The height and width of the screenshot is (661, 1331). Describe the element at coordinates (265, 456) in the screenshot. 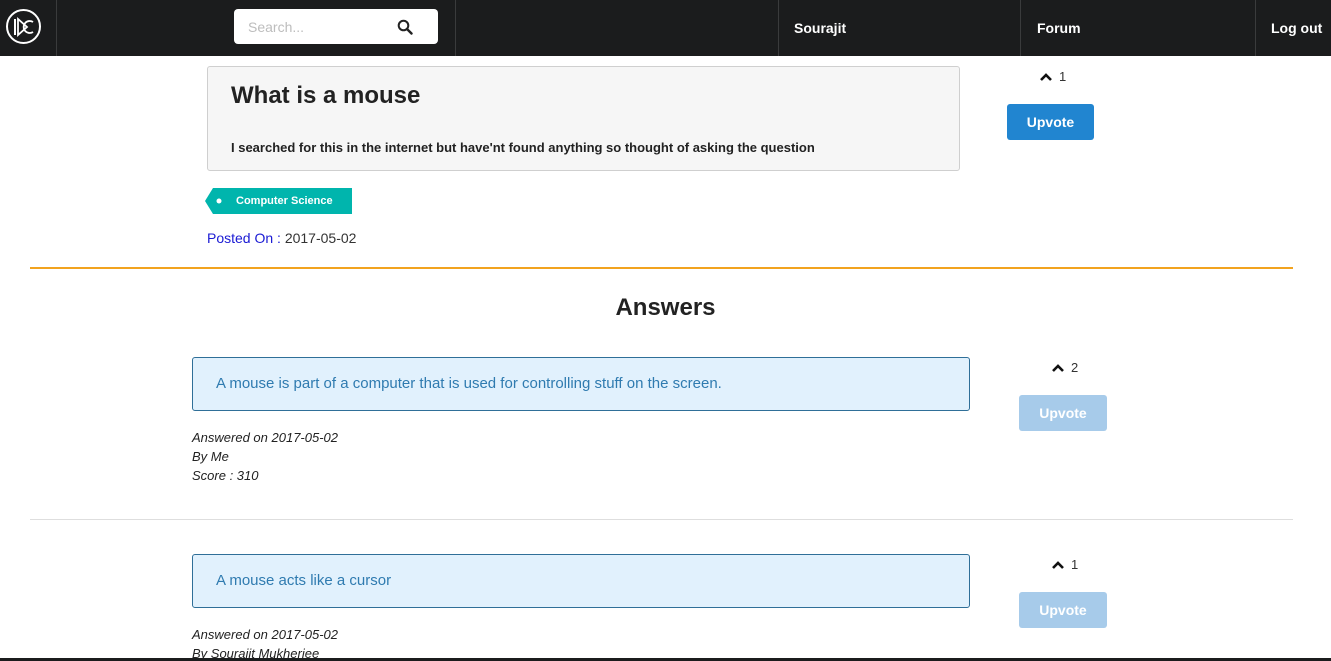

I see `answer-meta: Answered on 2017-05-02 By Me Score : 310` at that location.